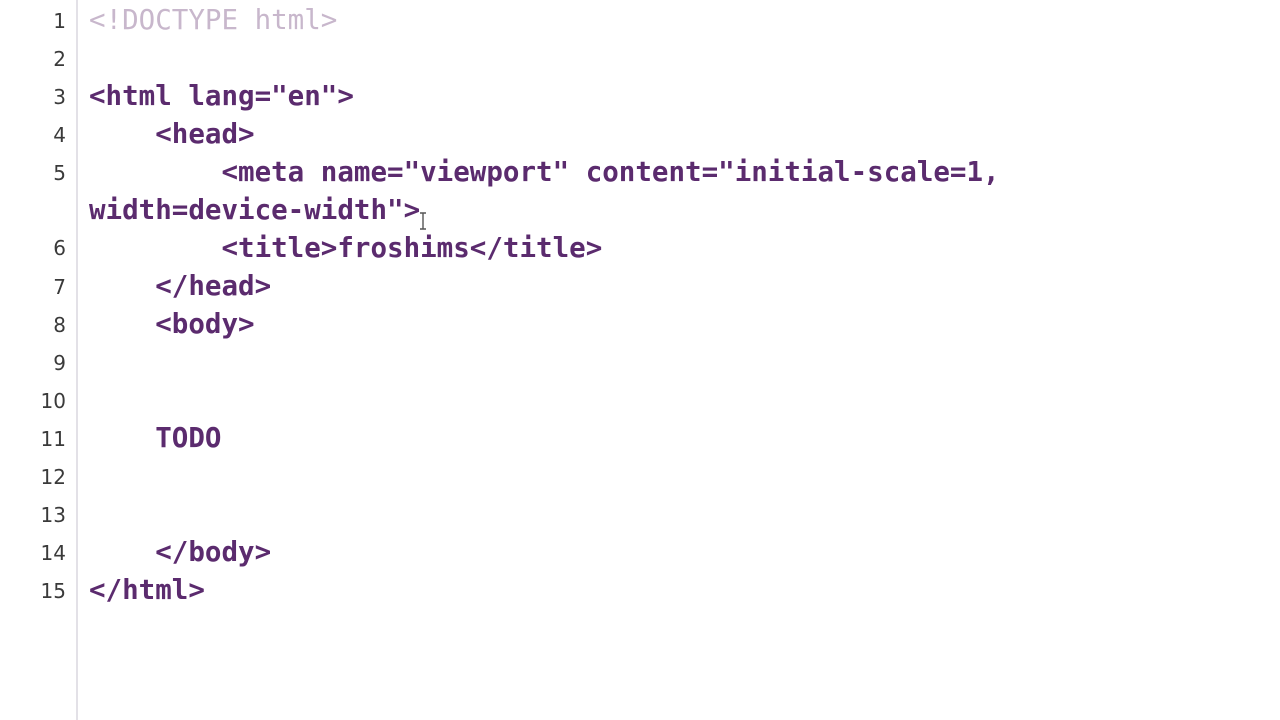  What do you see at coordinates (59, 97) in the screenshot?
I see `line-number: 3` at bounding box center [59, 97].